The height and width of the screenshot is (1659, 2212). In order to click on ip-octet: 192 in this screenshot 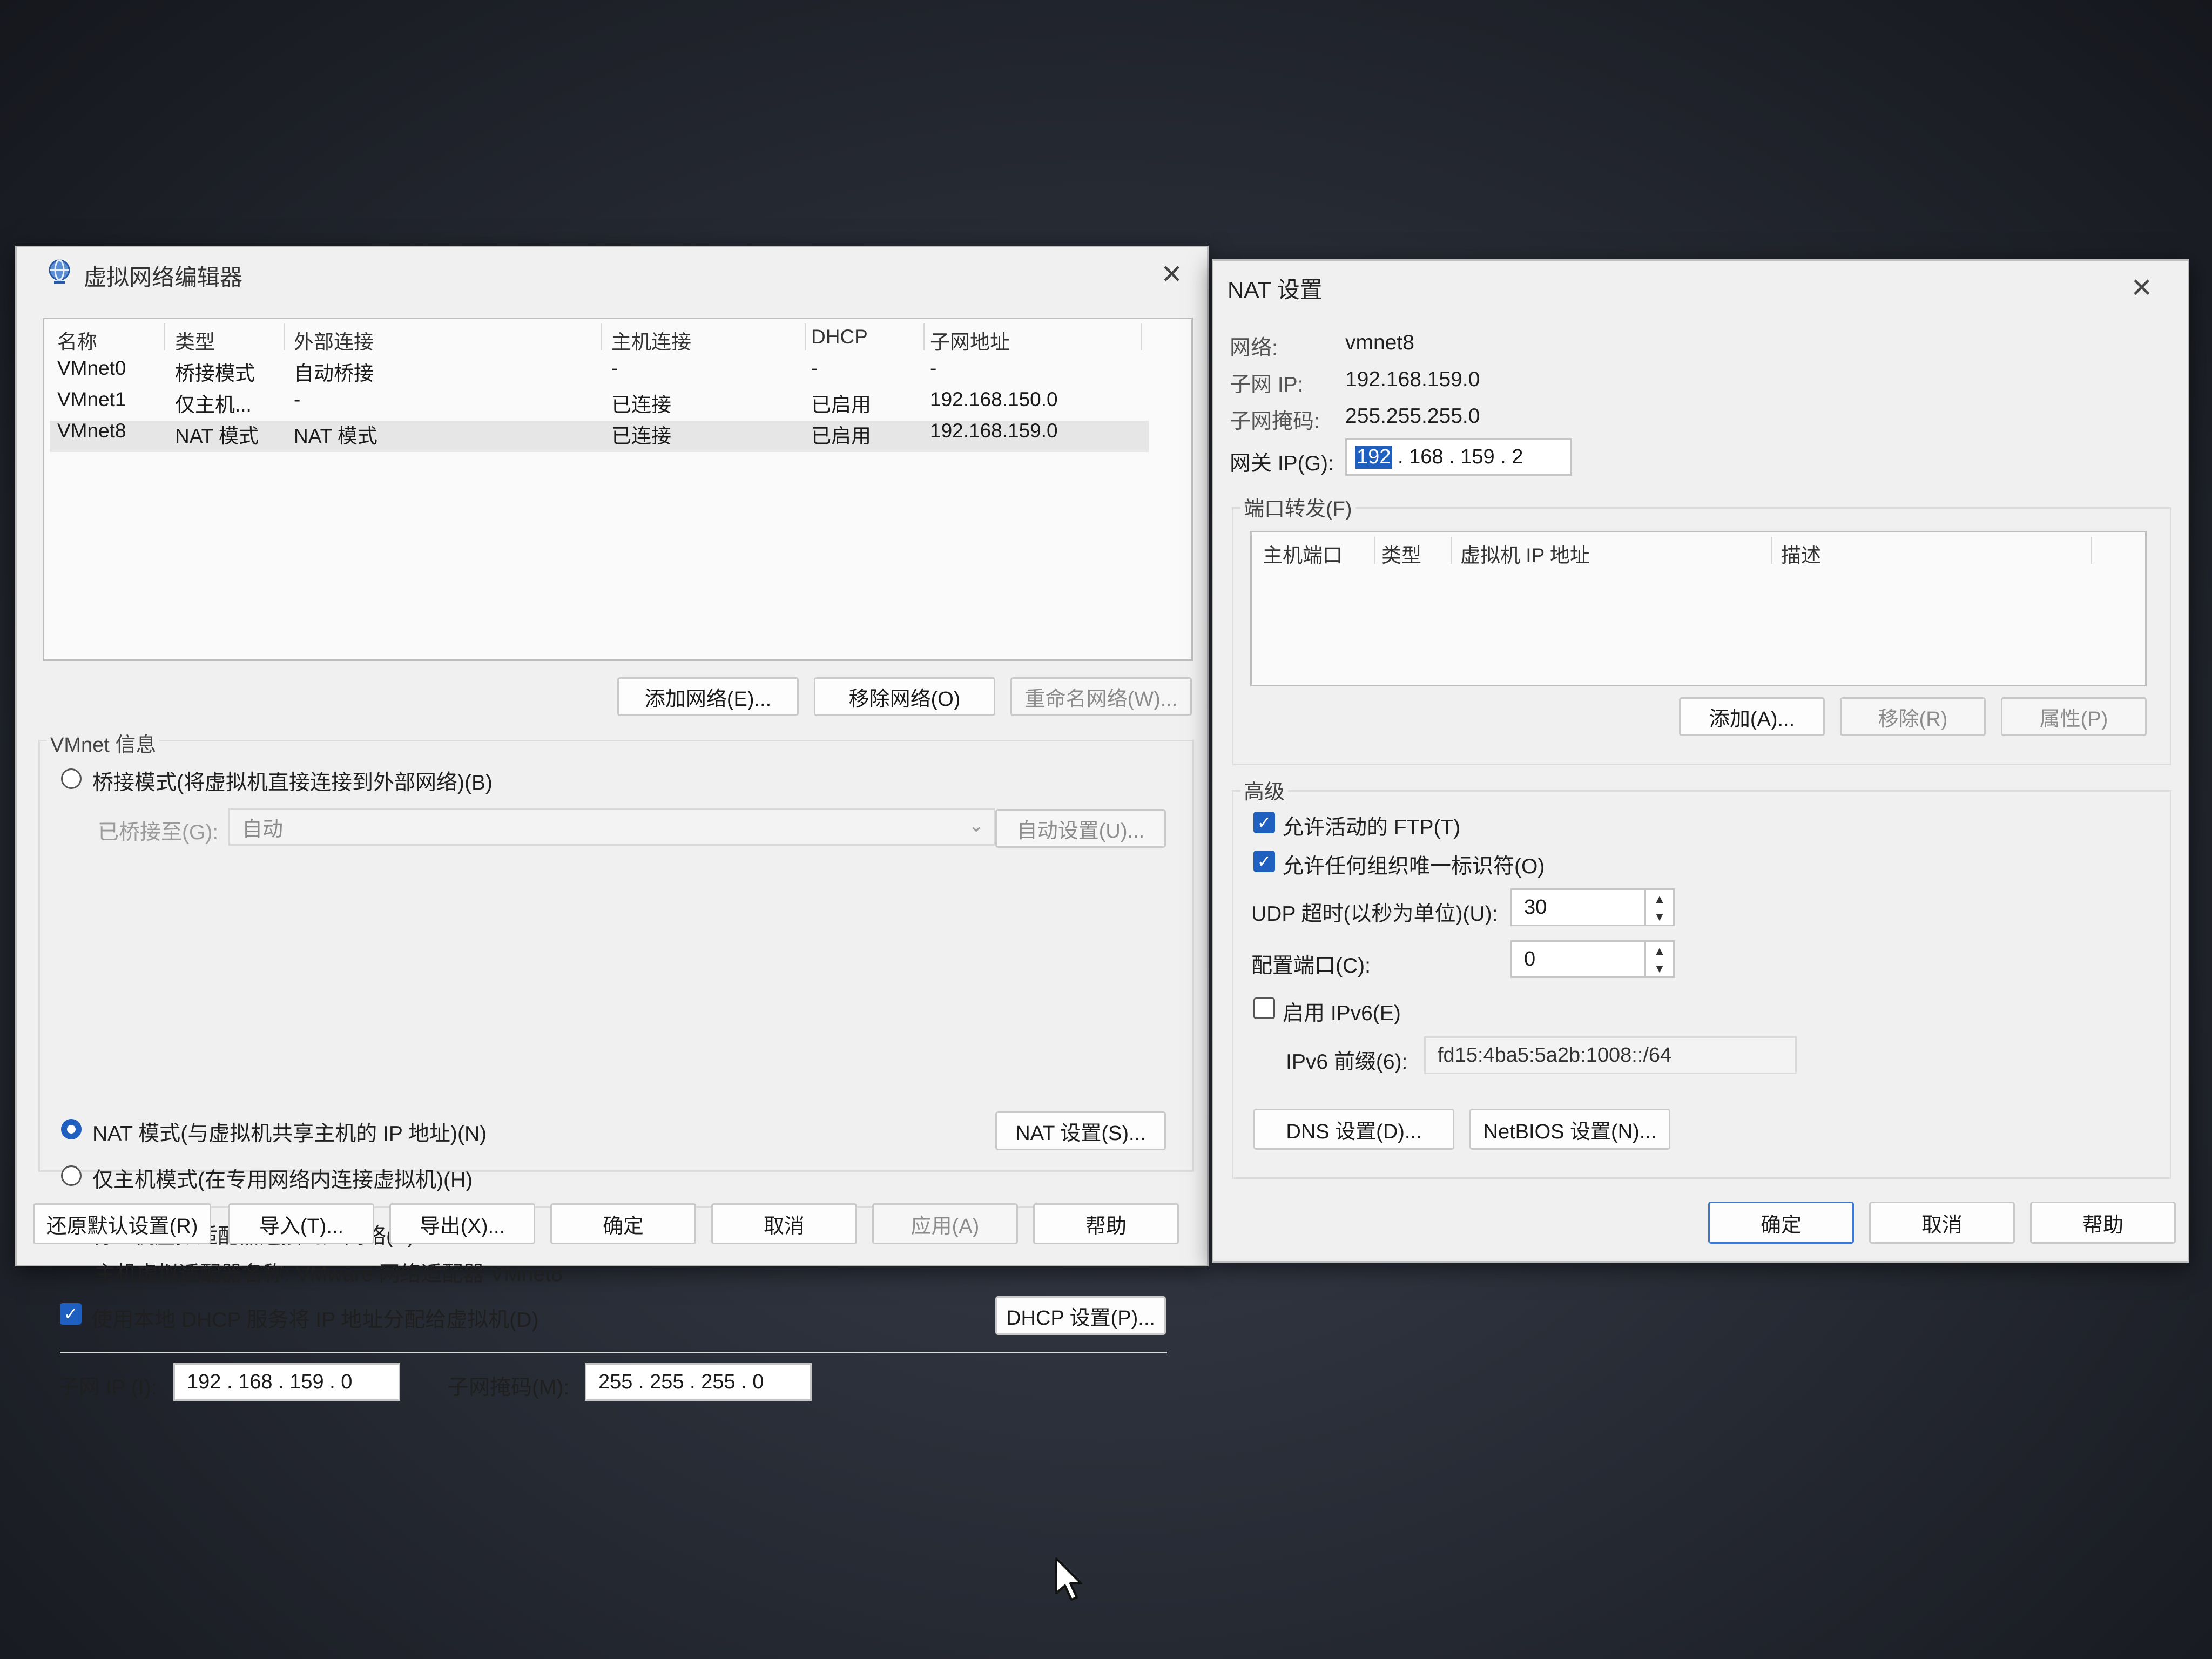, I will do `click(204, 1381)`.